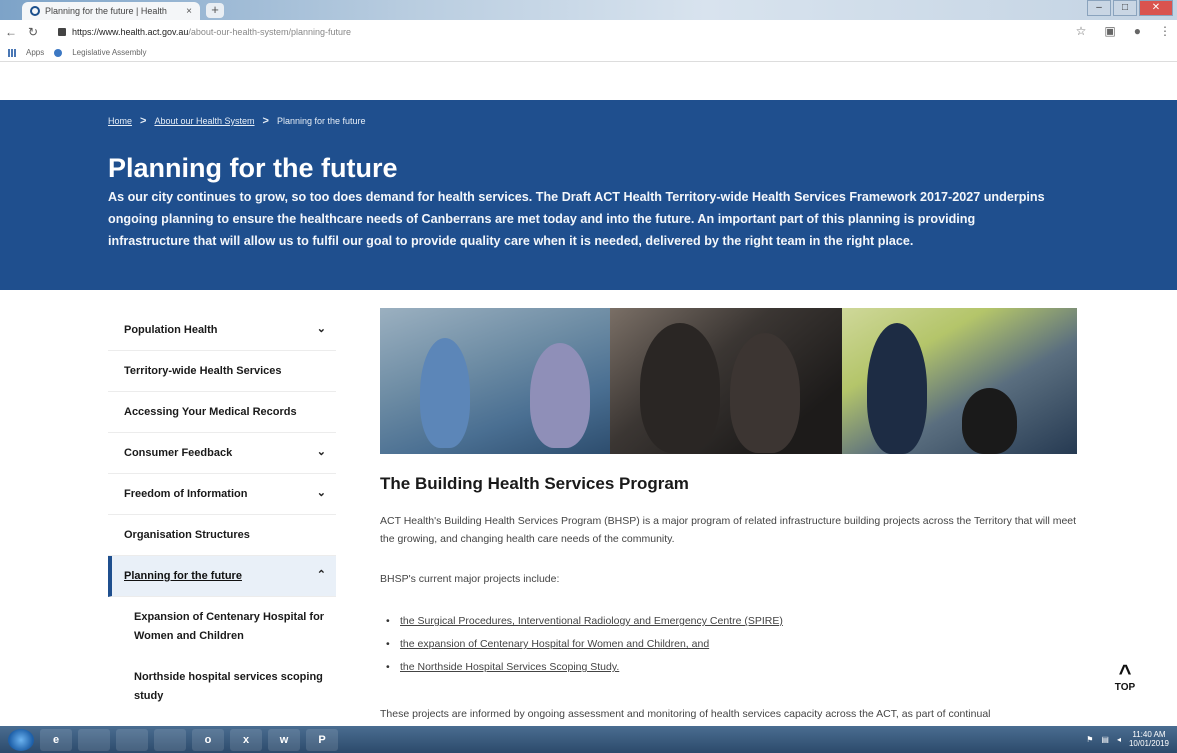 The height and width of the screenshot is (753, 1177). I want to click on sidebar-item-consumer-feedback: Consumer Feedback ⌄, so click(222, 453).